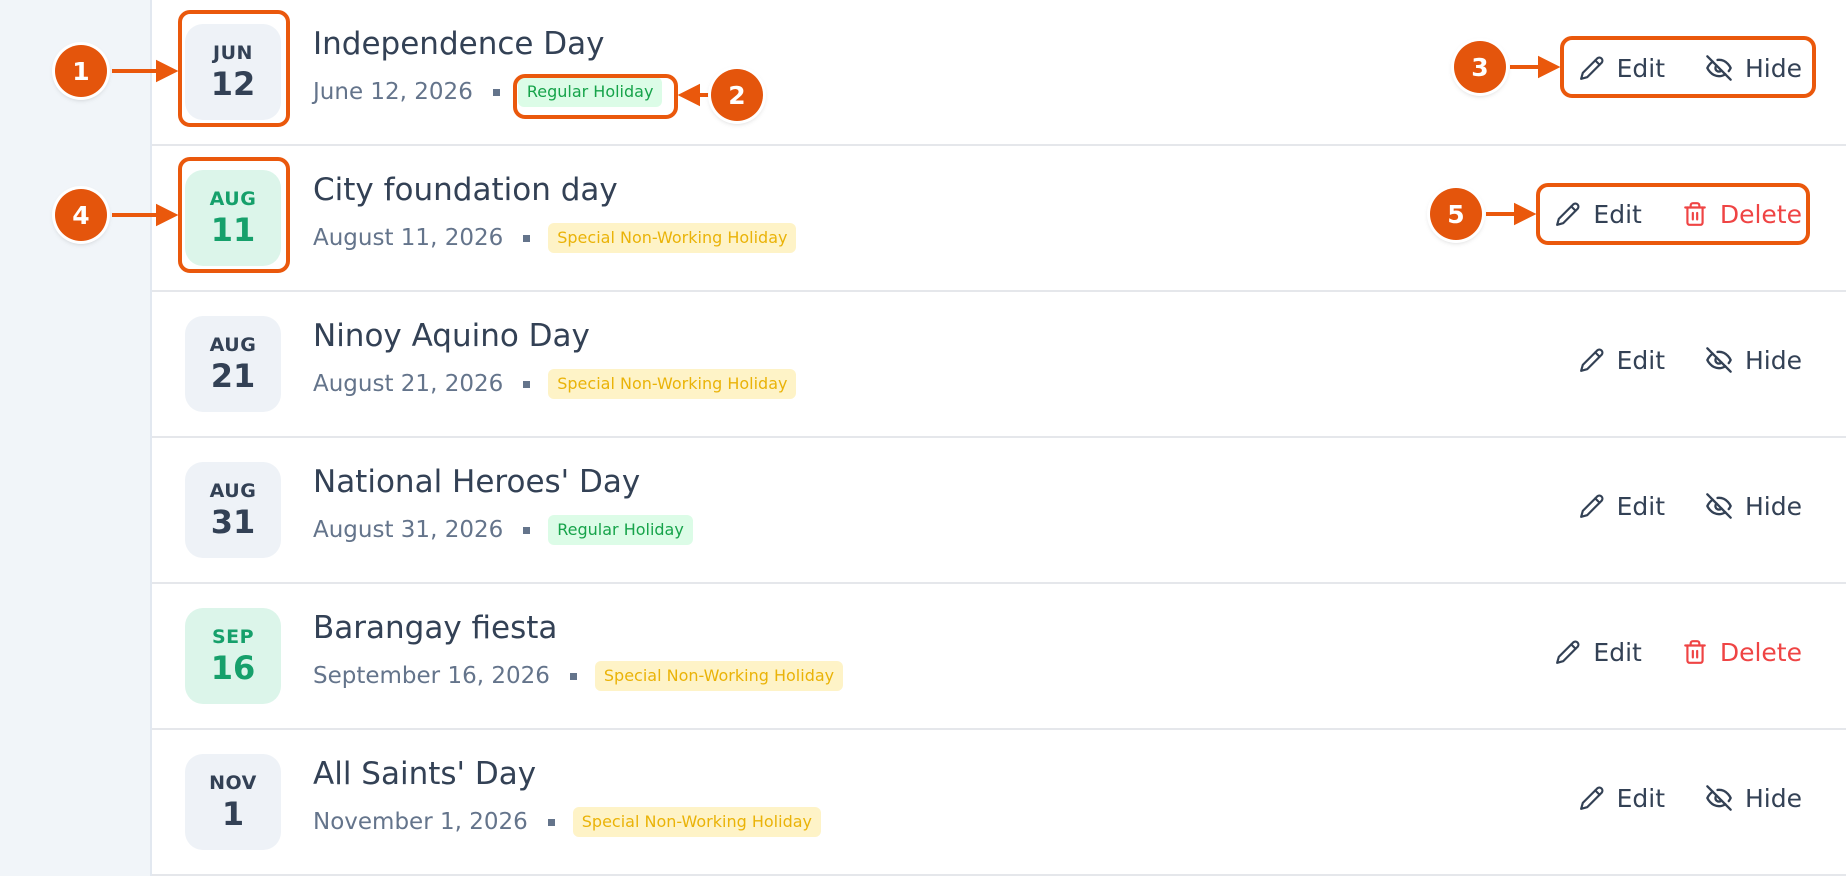 Image resolution: width=1846 pixels, height=876 pixels. I want to click on date-day: 1, so click(233, 814).